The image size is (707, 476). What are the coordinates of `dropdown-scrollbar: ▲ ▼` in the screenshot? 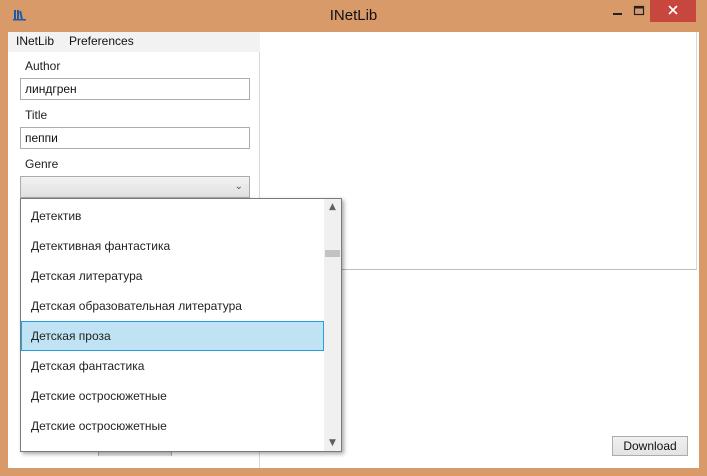 It's located at (332, 325).